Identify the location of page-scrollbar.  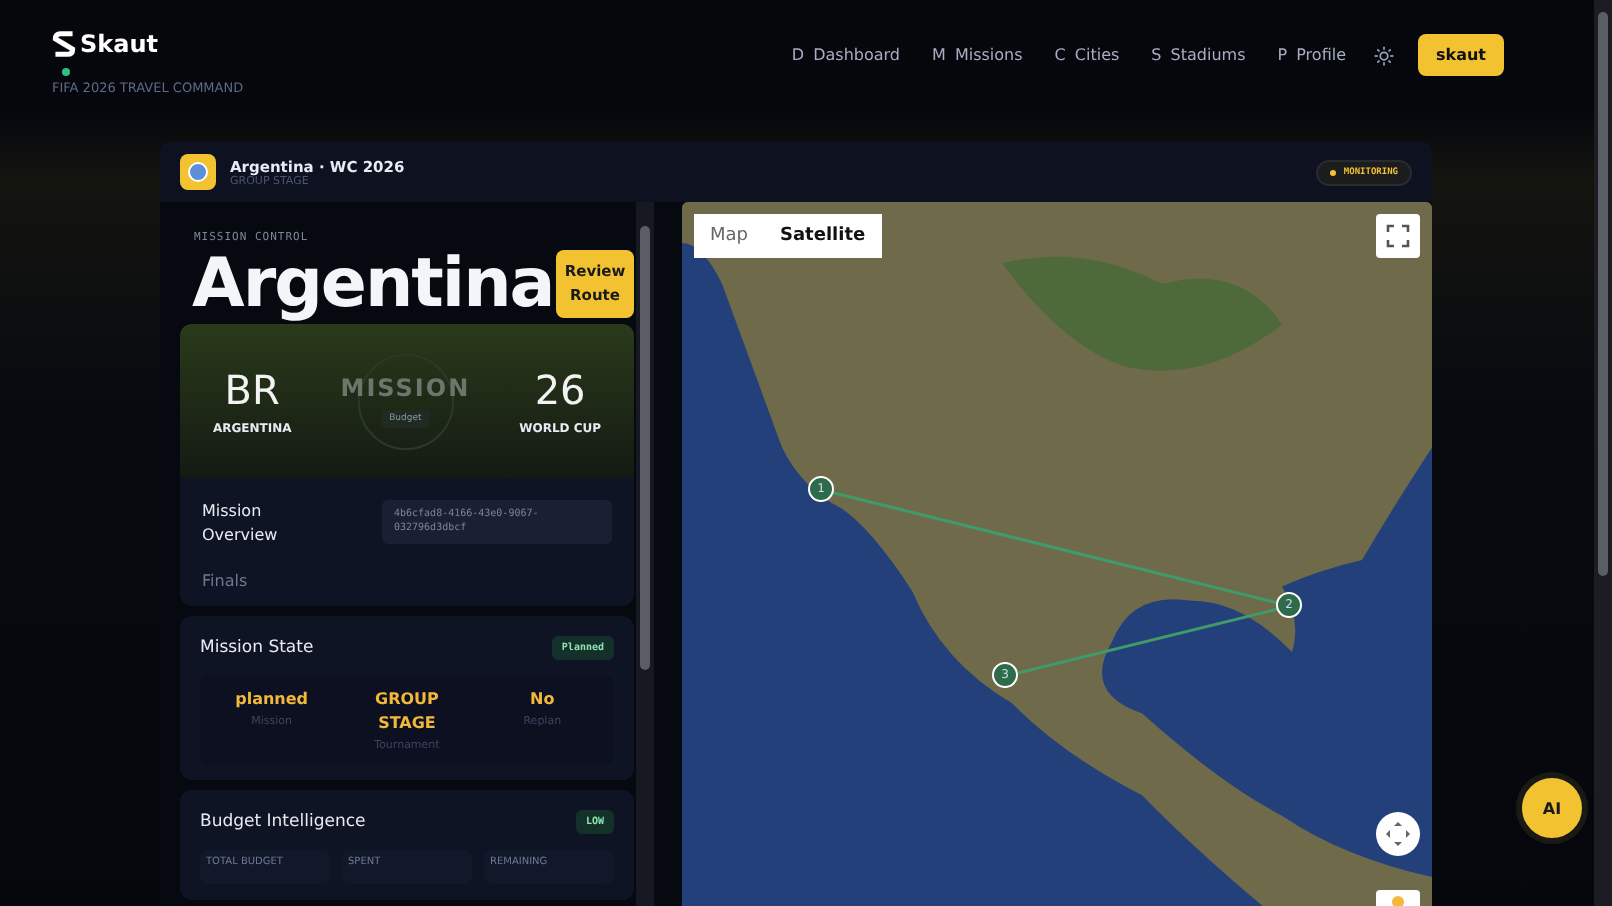
(1603, 453).